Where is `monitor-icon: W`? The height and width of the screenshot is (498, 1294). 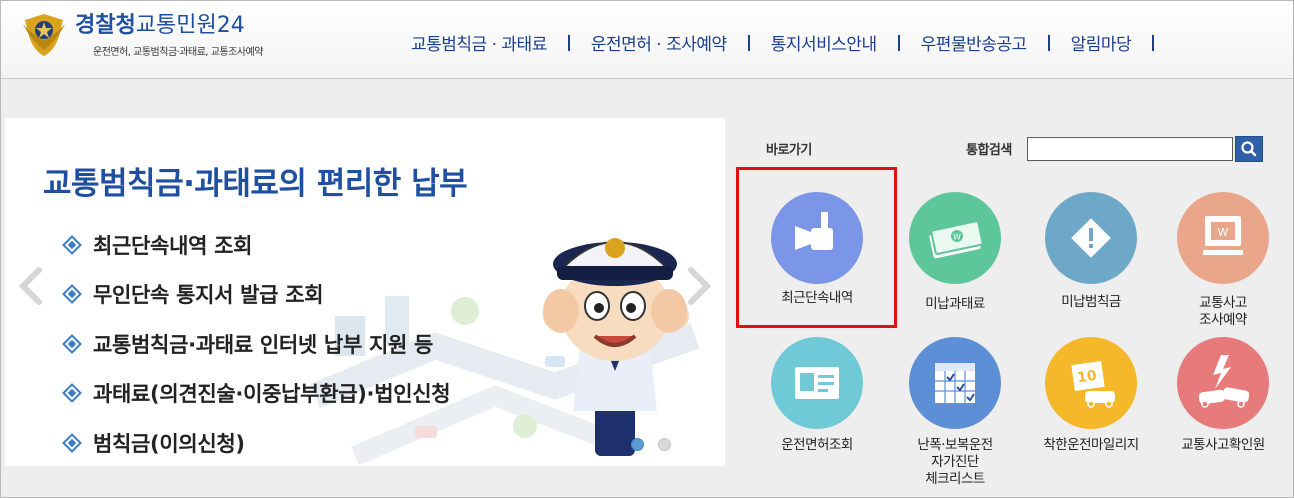
monitor-icon: W is located at coordinates (1223, 235).